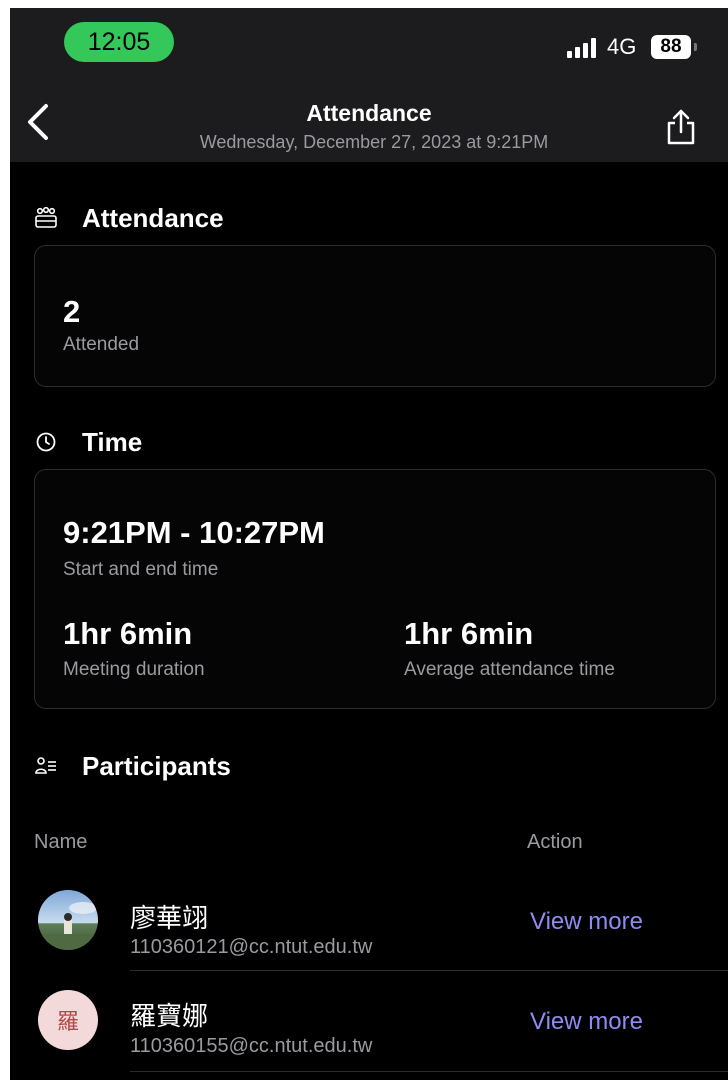 This screenshot has height=1080, width=728. I want to click on average-attendance-time: 1hr 6min, so click(469, 633).